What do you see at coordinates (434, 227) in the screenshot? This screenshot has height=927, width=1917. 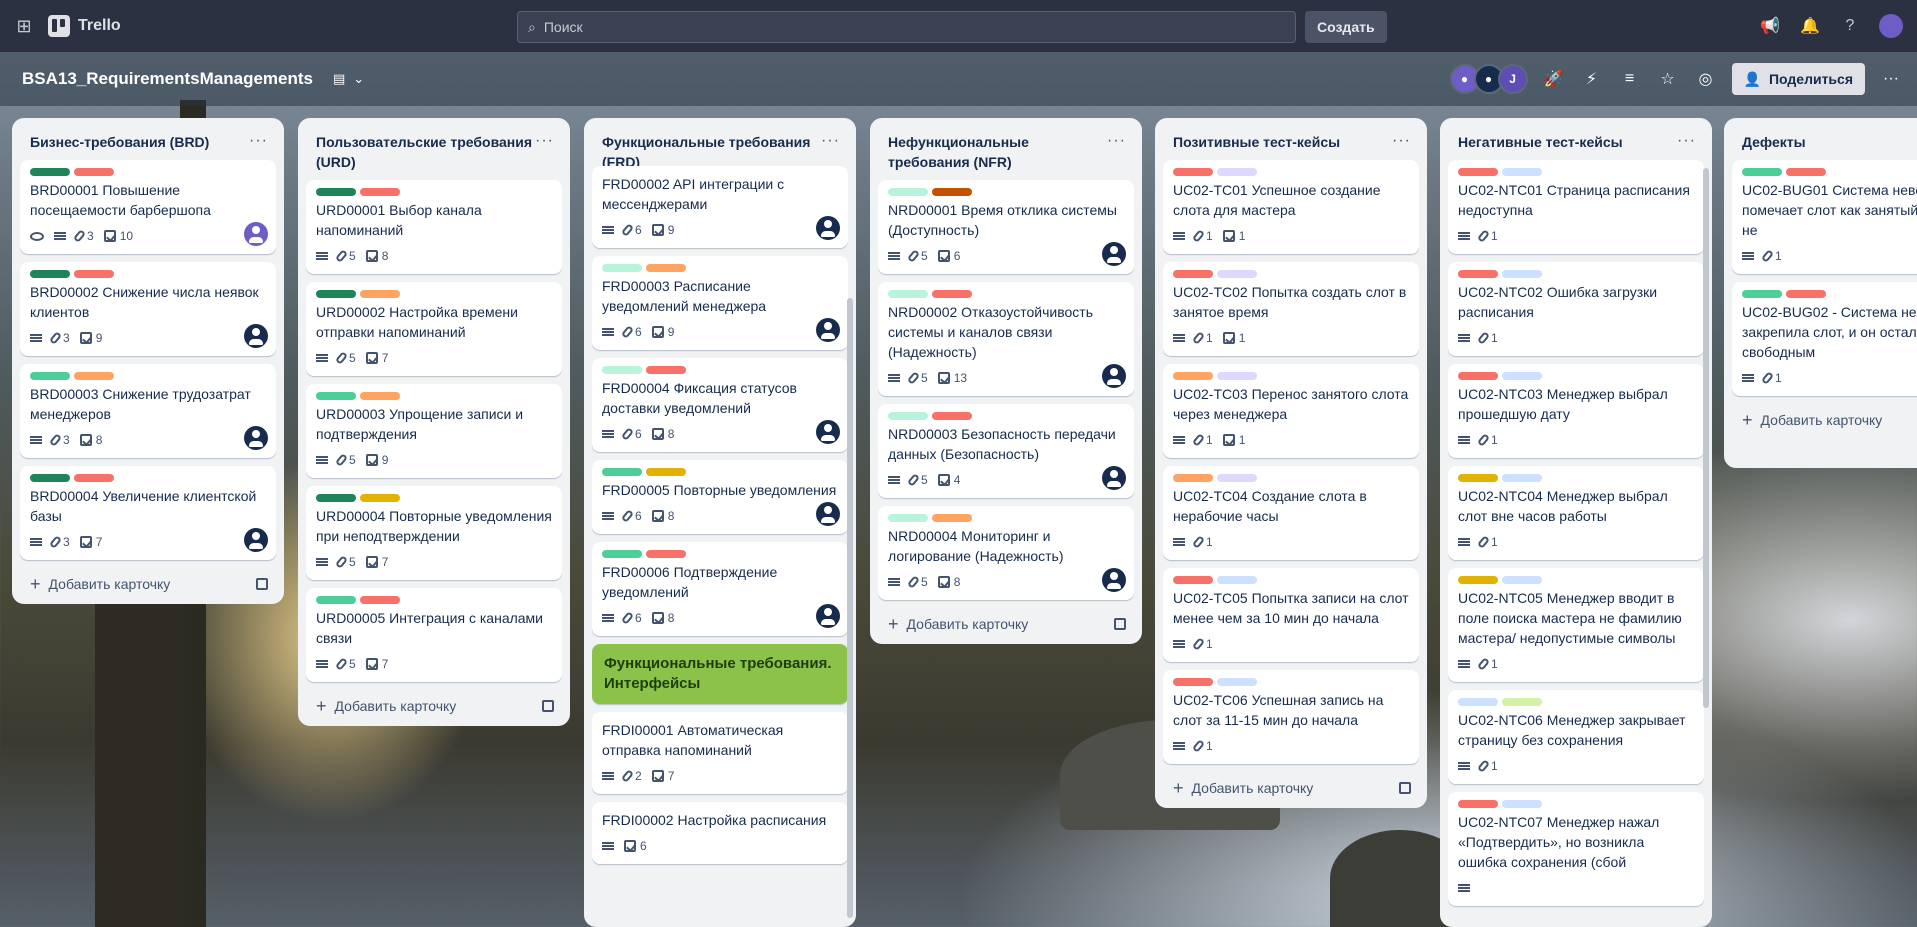 I see `card: URD00001 Выбор канала напоминаний 5 8` at bounding box center [434, 227].